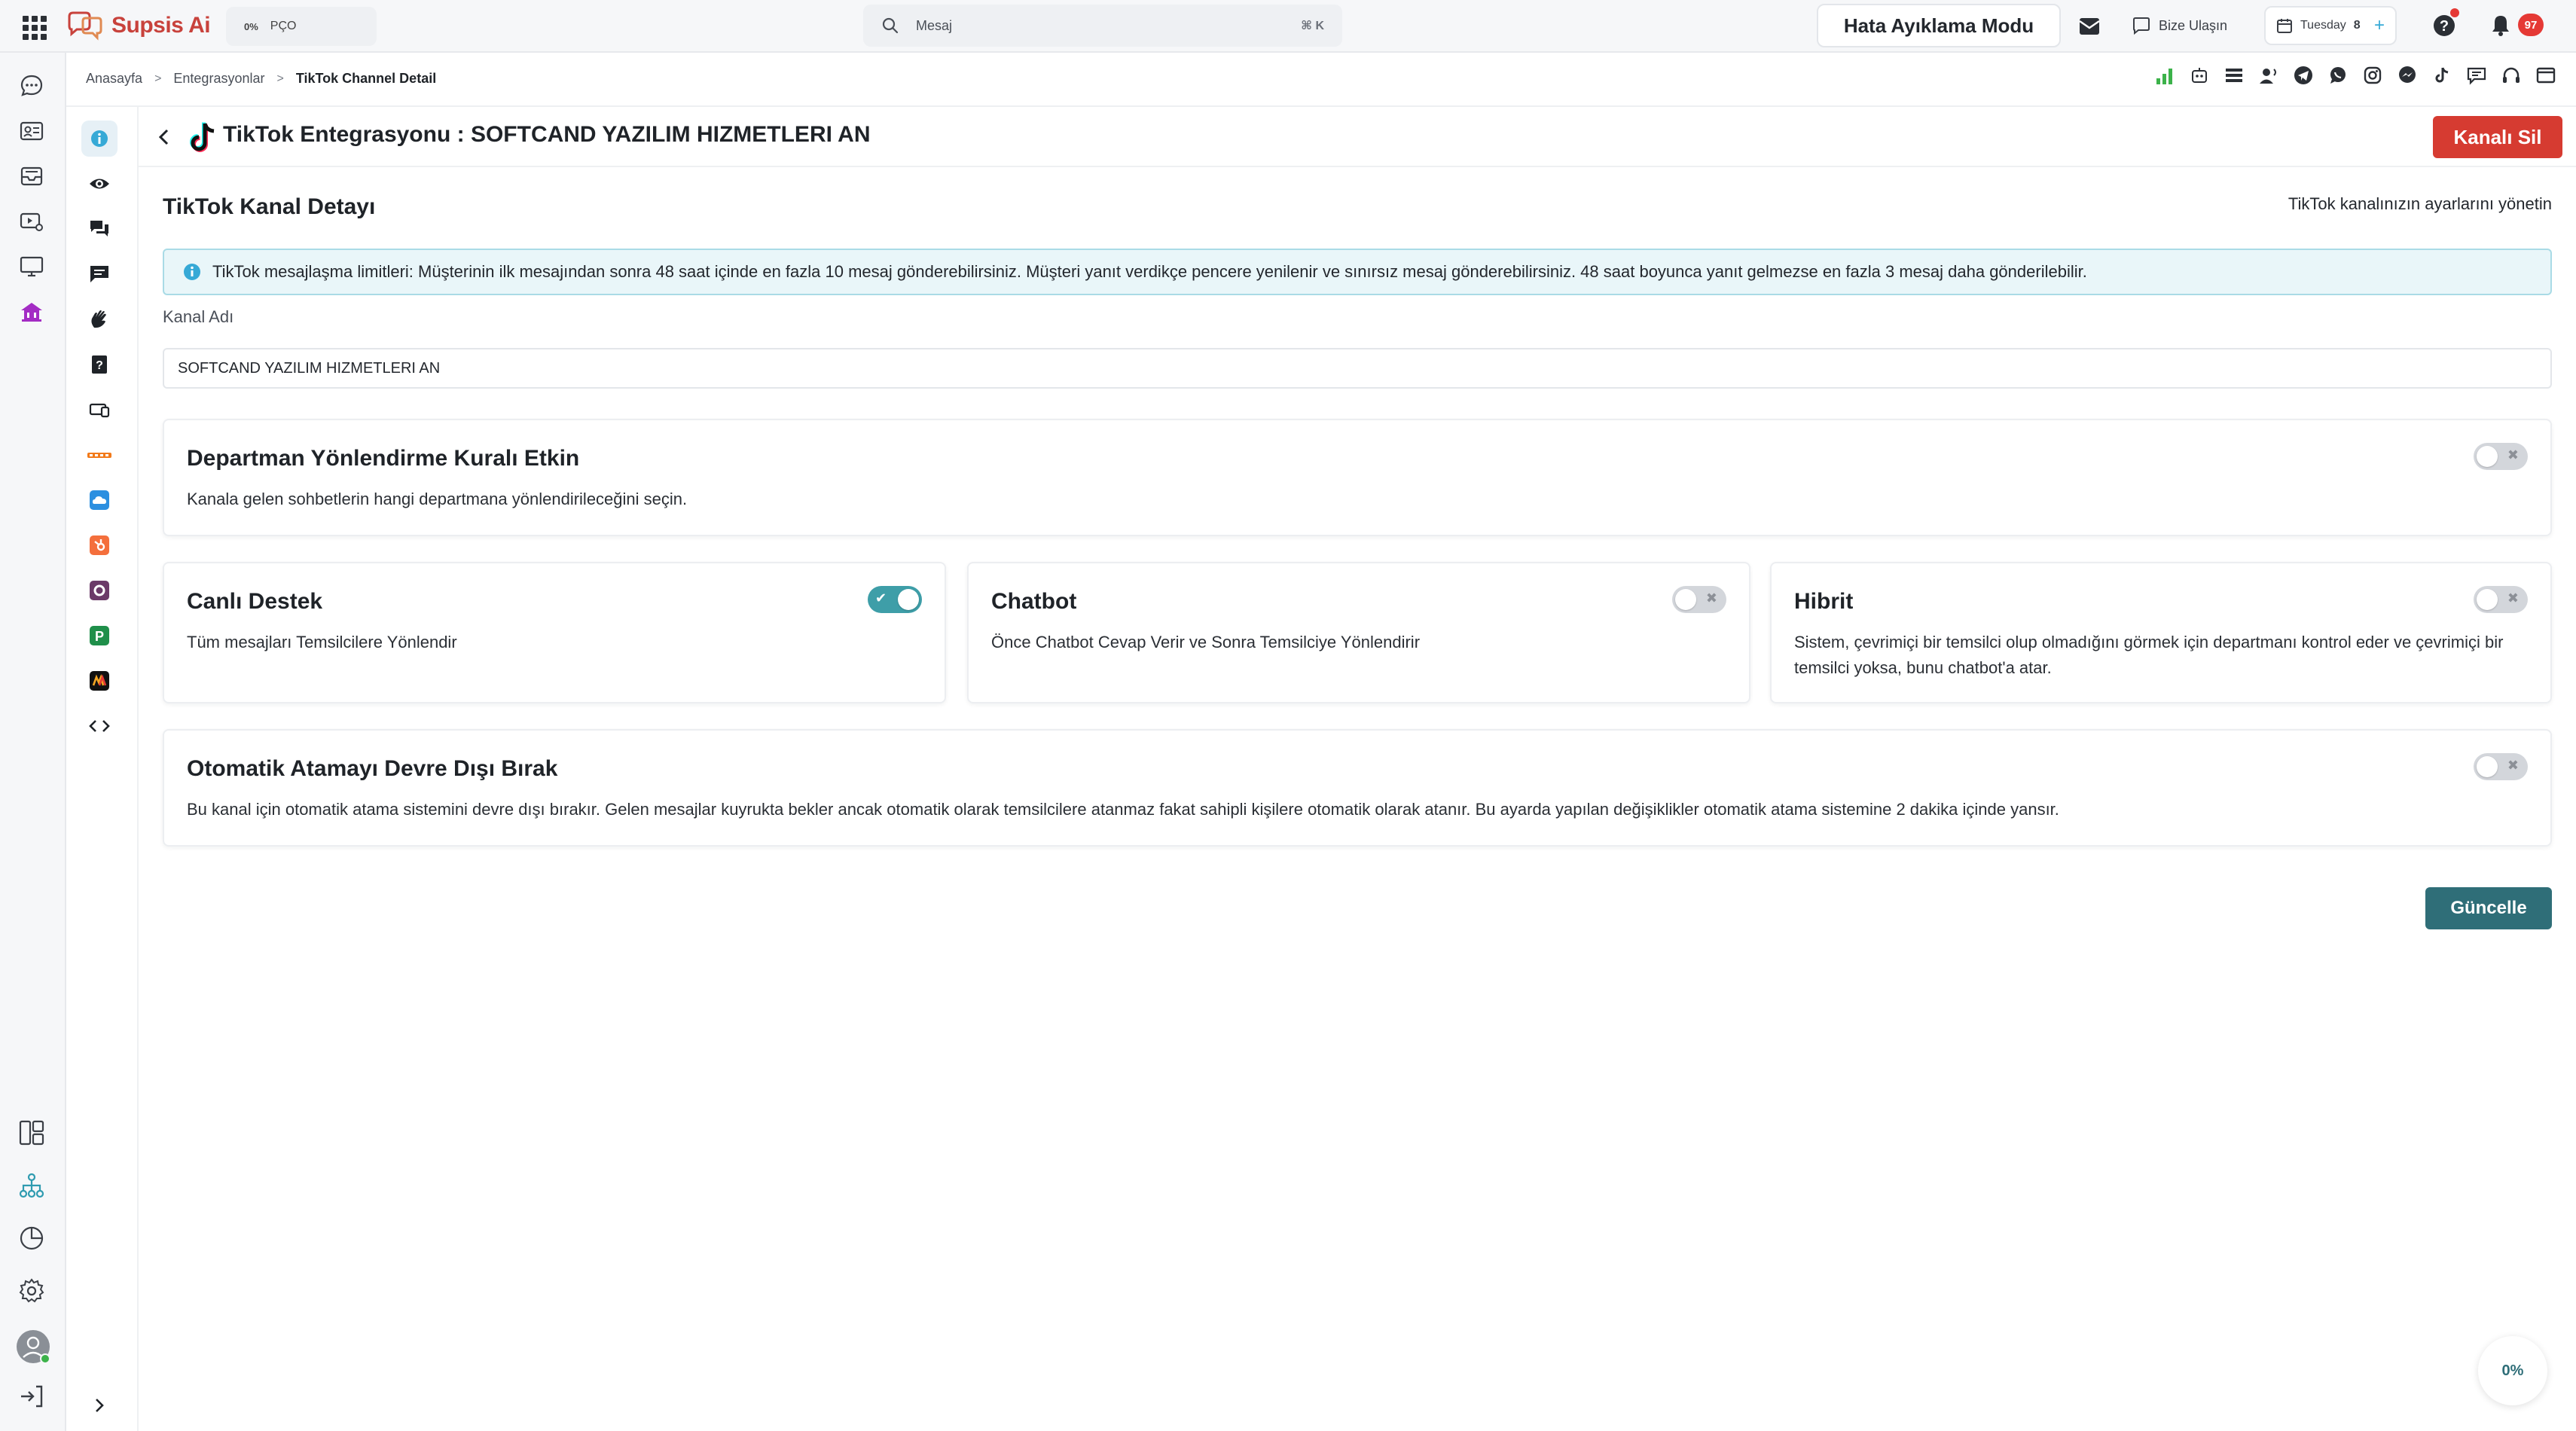  What do you see at coordinates (32, 1396) in the screenshot?
I see `logout-icon` at bounding box center [32, 1396].